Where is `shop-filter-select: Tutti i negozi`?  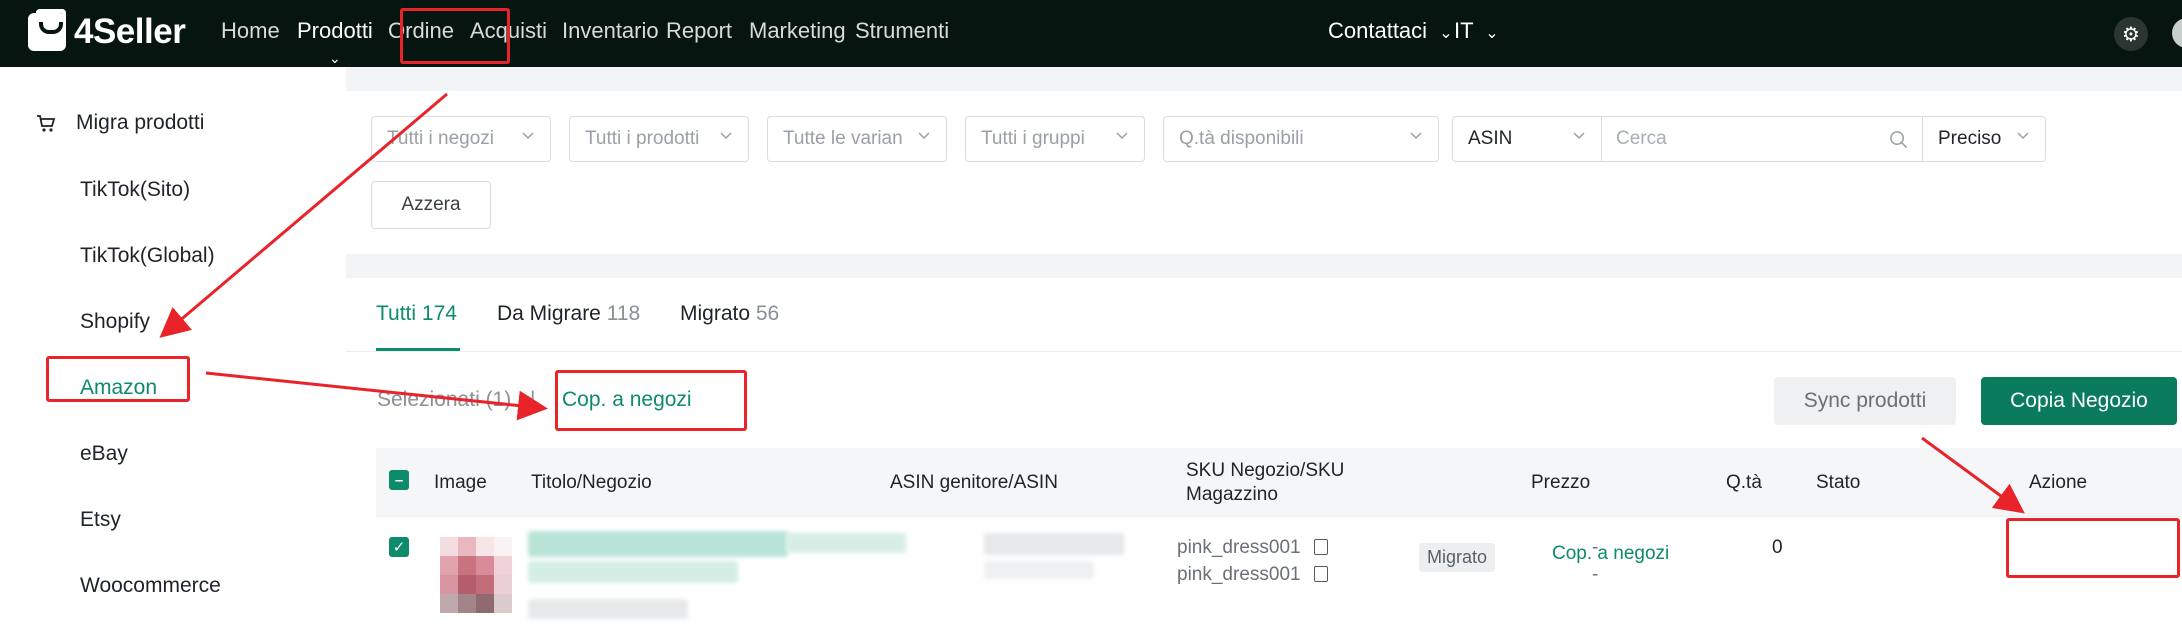
shop-filter-select: Tutti i negozi is located at coordinates (461, 139).